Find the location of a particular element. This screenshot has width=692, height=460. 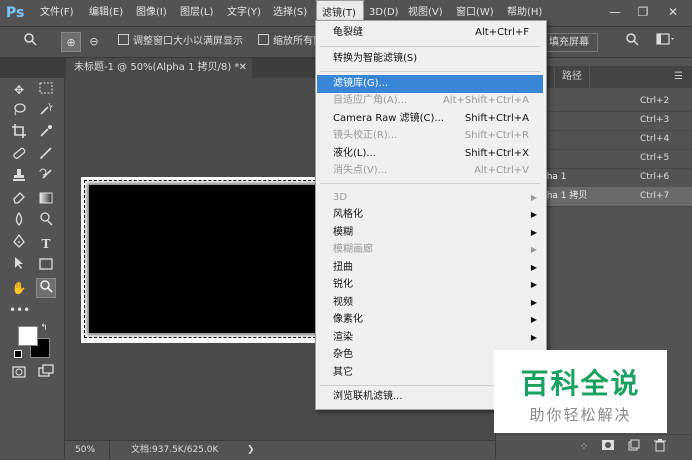

tab-paths: 路径 is located at coordinates (572, 77).